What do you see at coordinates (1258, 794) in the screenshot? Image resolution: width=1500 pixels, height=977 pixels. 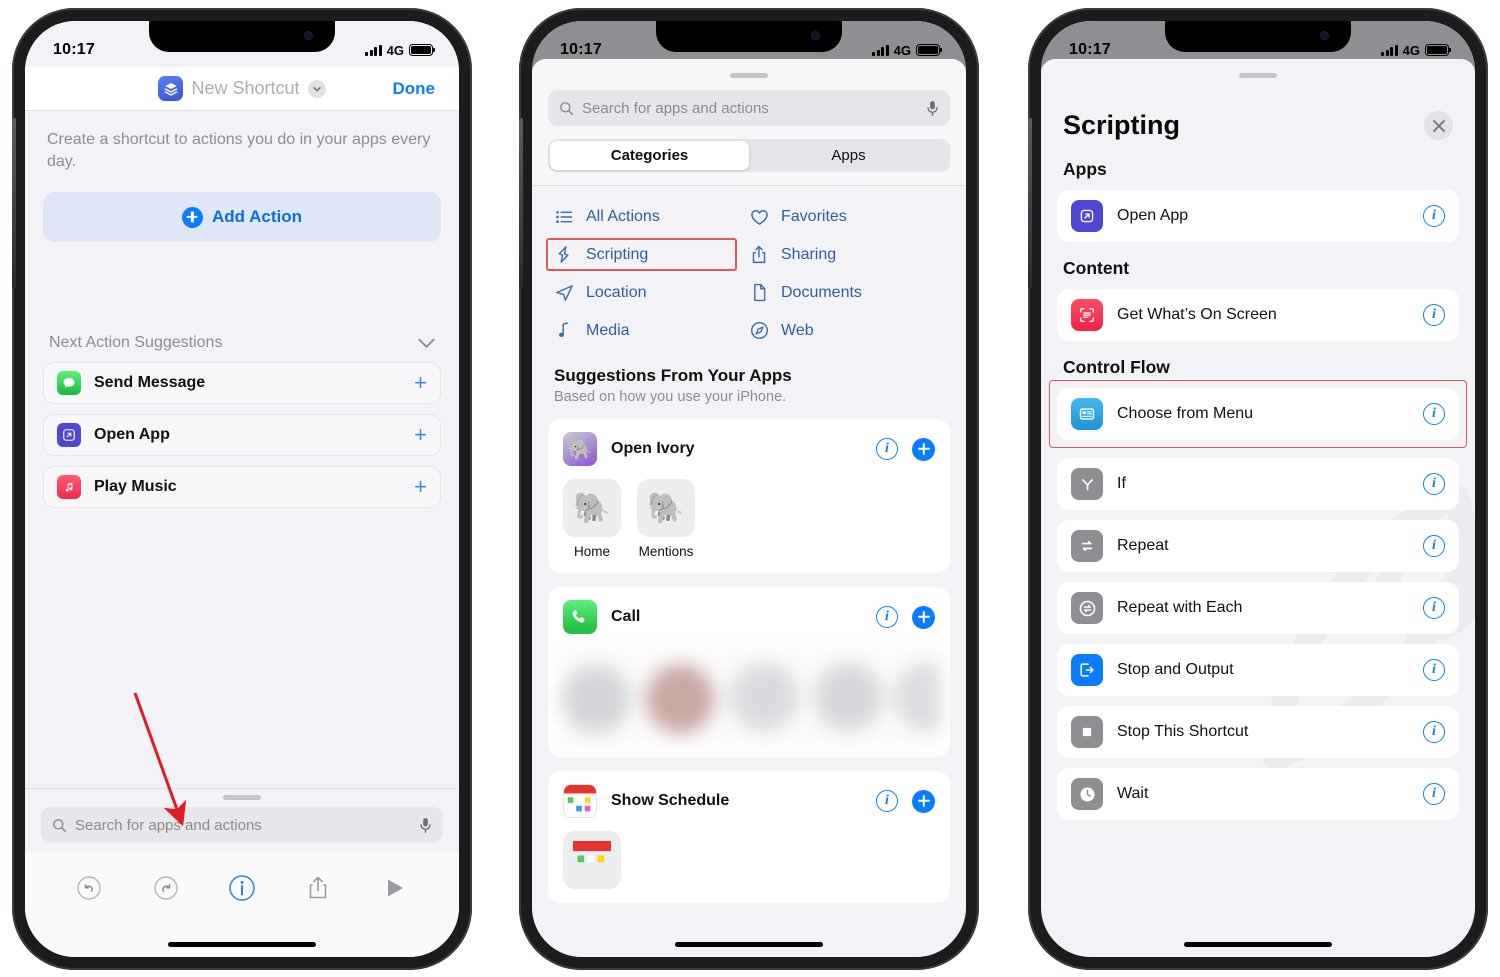 I see `action-row-wait: Wait i` at bounding box center [1258, 794].